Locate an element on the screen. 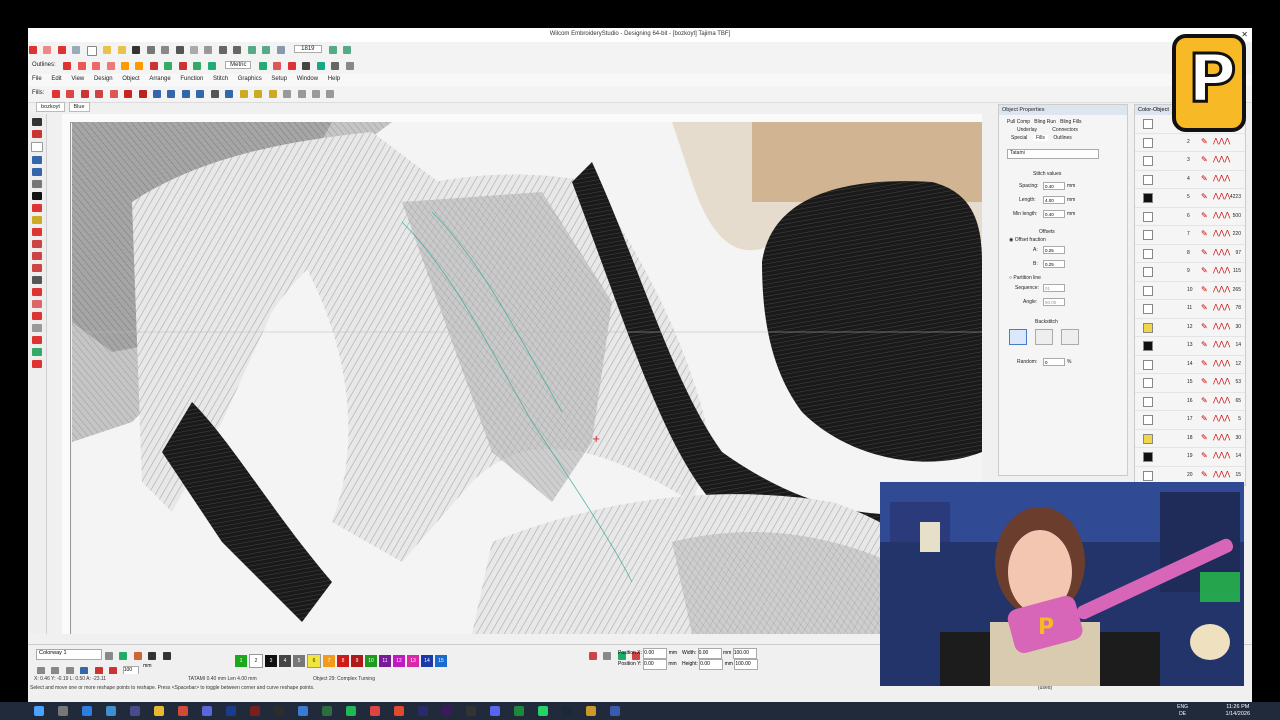 The width and height of the screenshot is (1280, 720). color-object-row: 9 ✎ ⋀⋀⋀ 115 is located at coordinates (1190, 272).